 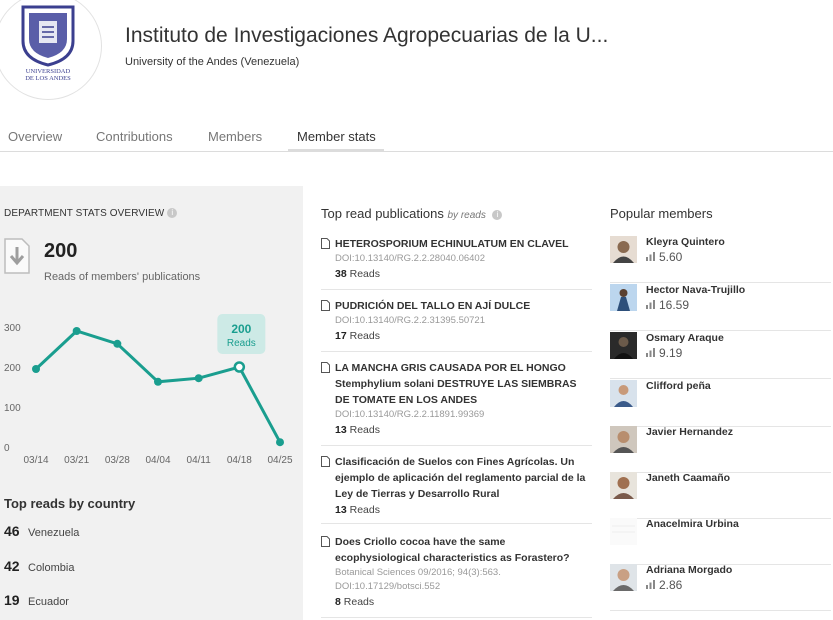 What do you see at coordinates (122, 277) in the screenshot?
I see `reads-caption: Reads of members' publications` at bounding box center [122, 277].